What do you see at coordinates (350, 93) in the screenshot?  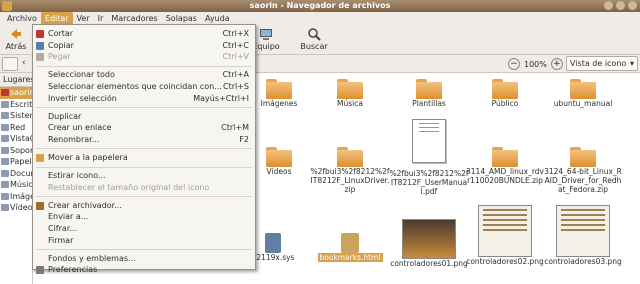 I see `file-item: Música` at bounding box center [350, 93].